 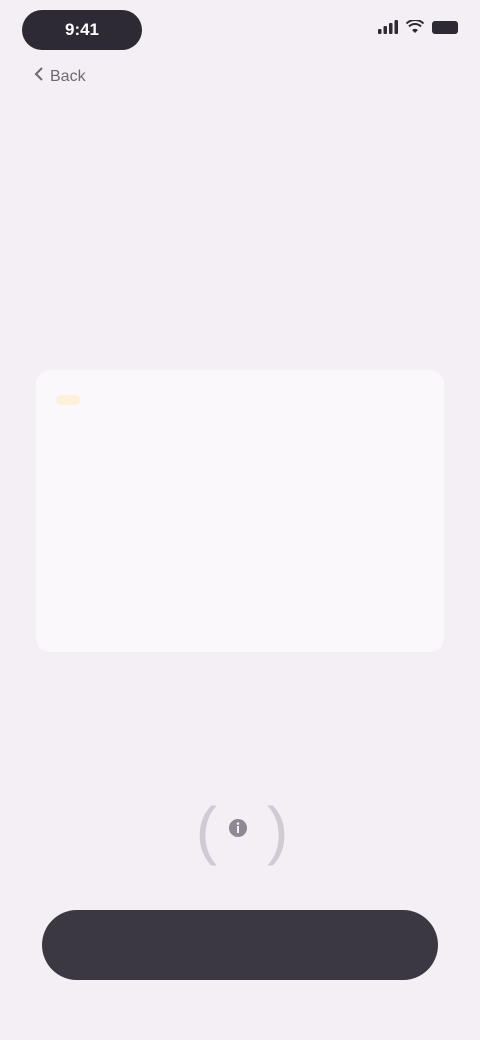 I want to click on help-inner, so click(x=242, y=830).